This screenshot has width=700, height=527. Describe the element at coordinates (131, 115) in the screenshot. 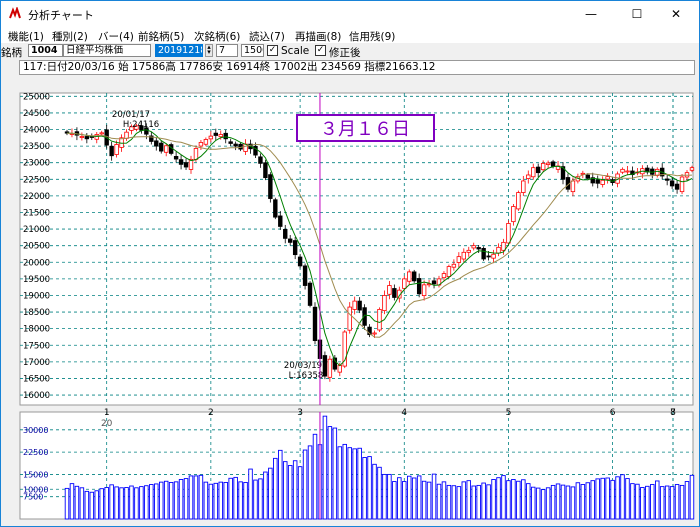

I see `high-annotation-date: 20/01/17` at that location.